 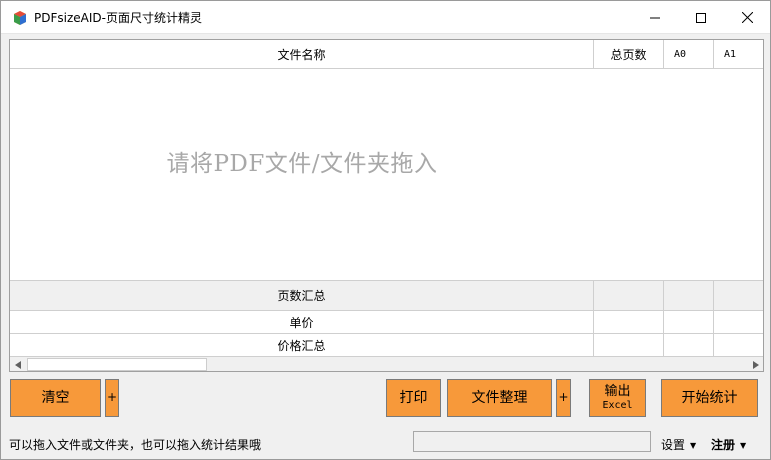 I want to click on triangle-left-icon, so click(x=18, y=364).